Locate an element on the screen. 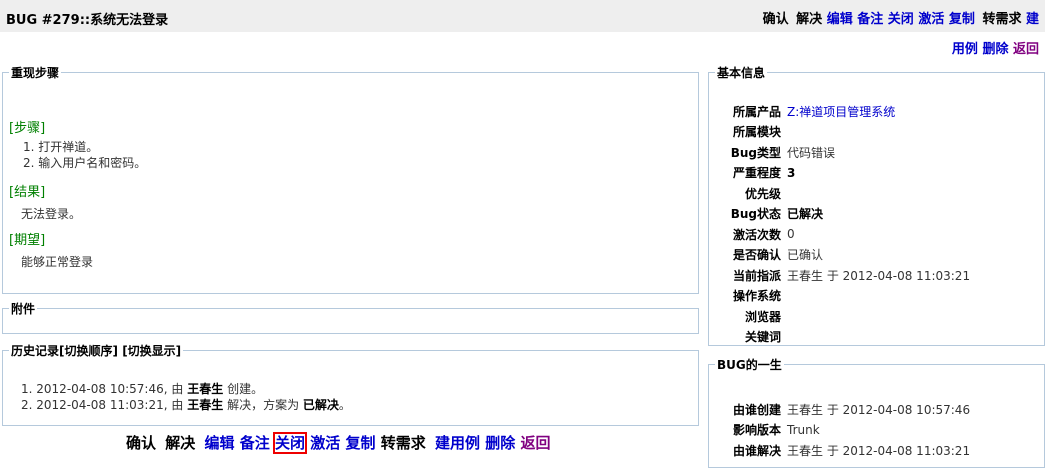 Image resolution: width=1045 pixels, height=468 pixels. steps-legend: 重现步骤 is located at coordinates (35, 73).